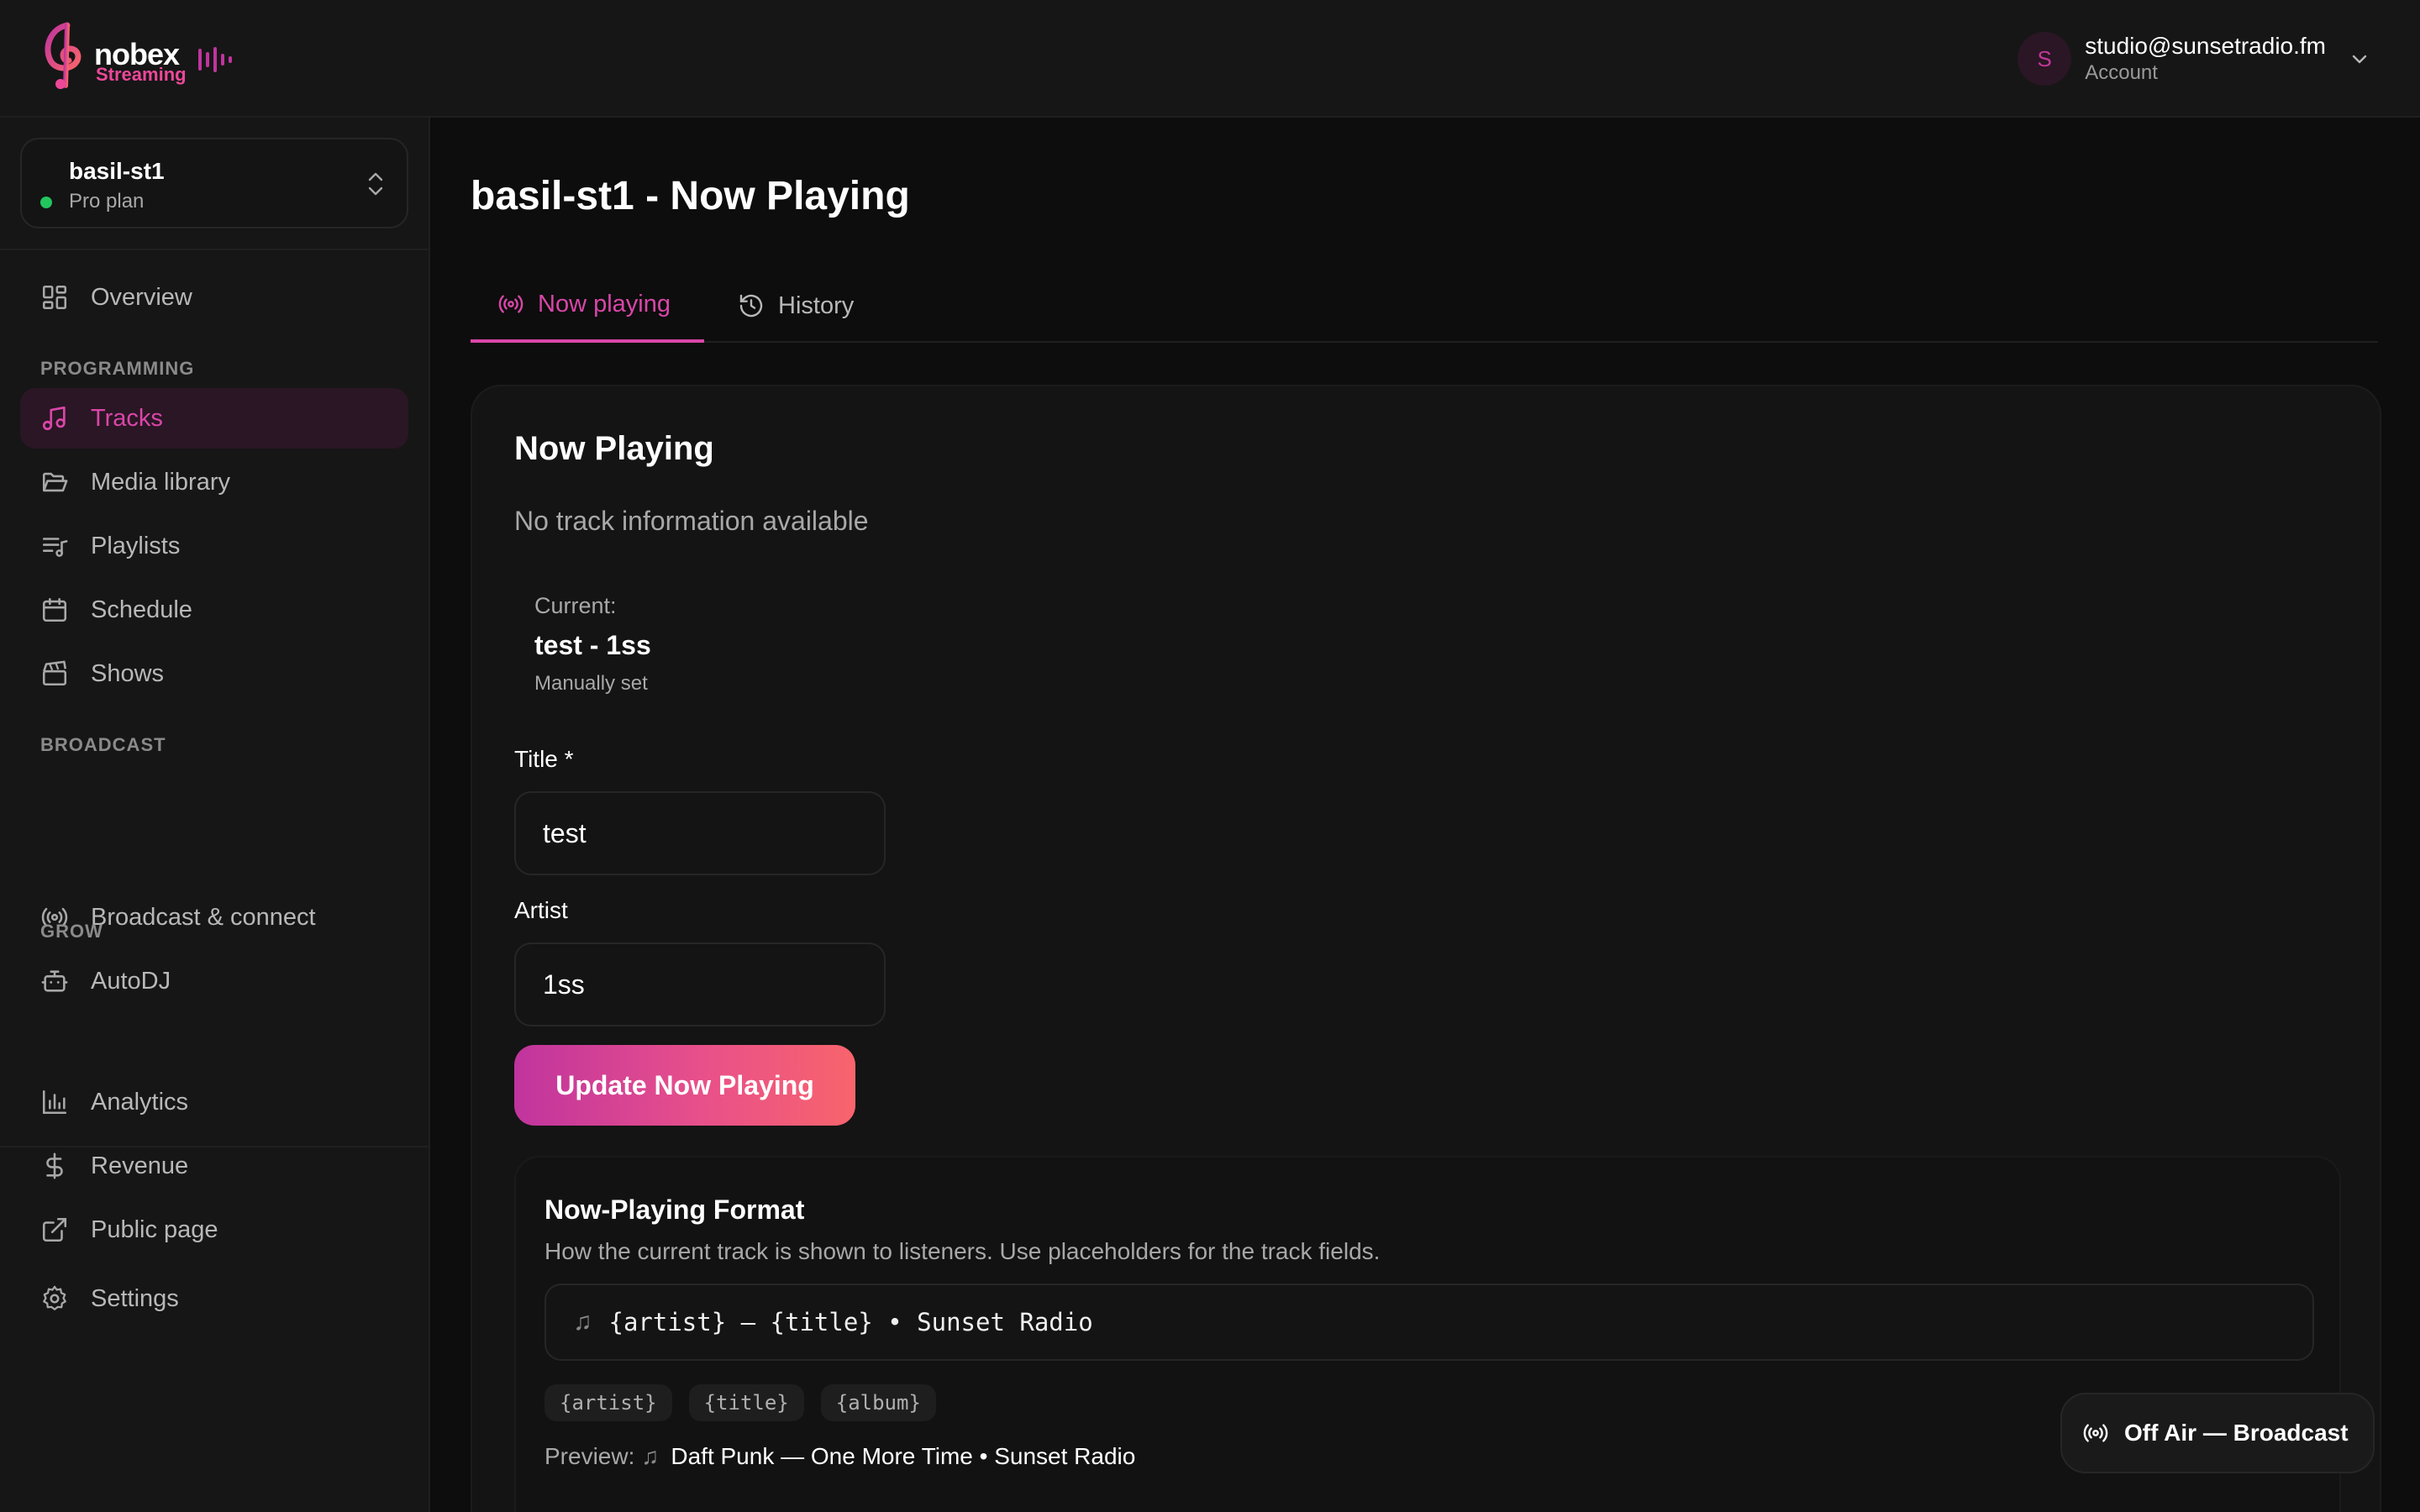 The height and width of the screenshot is (1512, 2420). What do you see at coordinates (2236, 1433) in the screenshot?
I see `broadcast-status-label: Off Air — Broadcast` at bounding box center [2236, 1433].